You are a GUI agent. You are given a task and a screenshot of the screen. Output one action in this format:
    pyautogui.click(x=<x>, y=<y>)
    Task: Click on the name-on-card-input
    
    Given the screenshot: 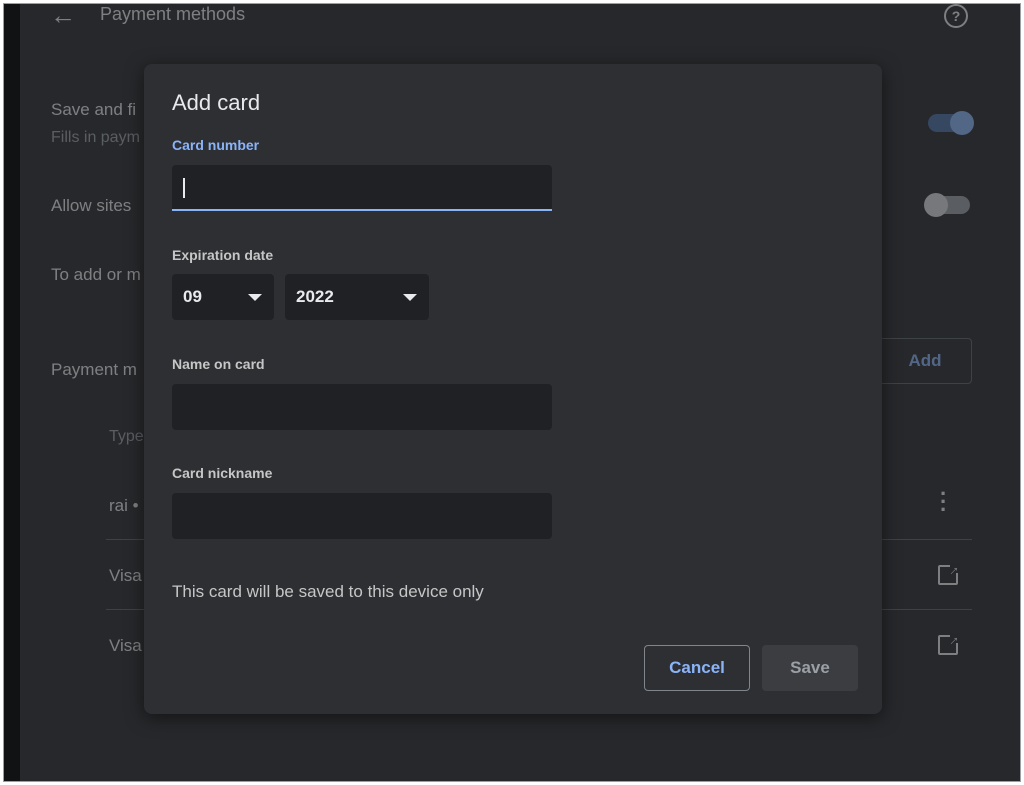 What is the action you would take?
    pyautogui.click(x=362, y=407)
    